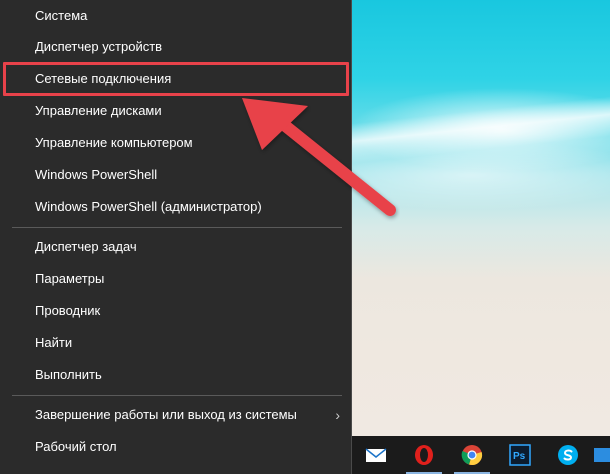 This screenshot has width=610, height=474. I want to click on taskbar-mail-button, so click(376, 455).